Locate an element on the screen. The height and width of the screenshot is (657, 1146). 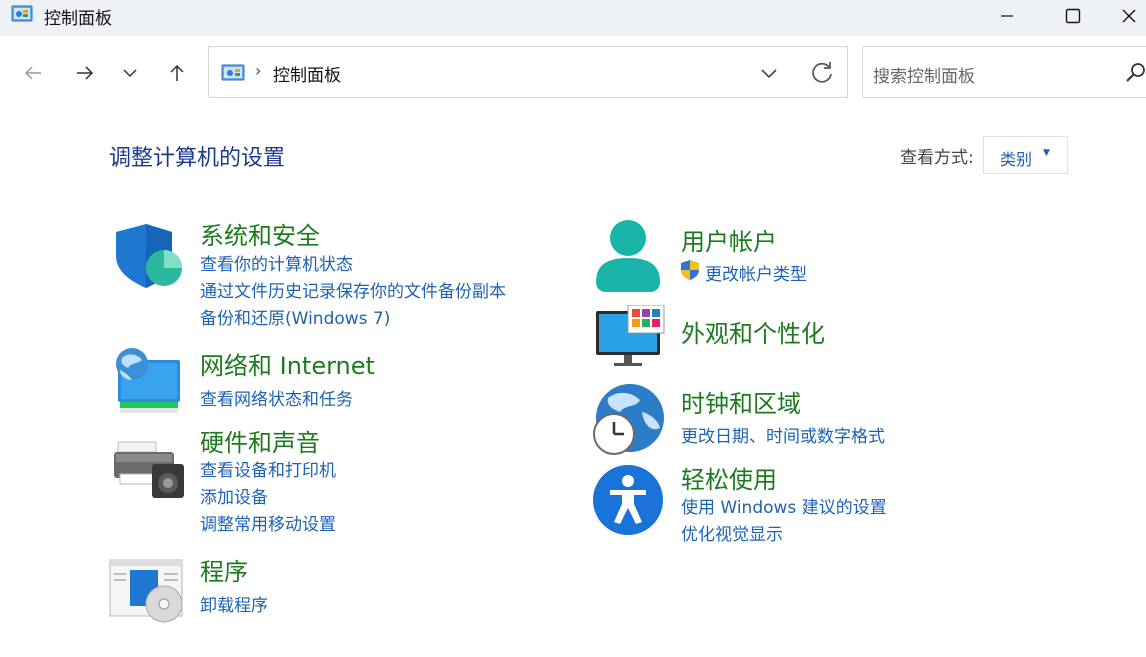
link-devices-printers: 查看设备和打印机 is located at coordinates (268, 468).